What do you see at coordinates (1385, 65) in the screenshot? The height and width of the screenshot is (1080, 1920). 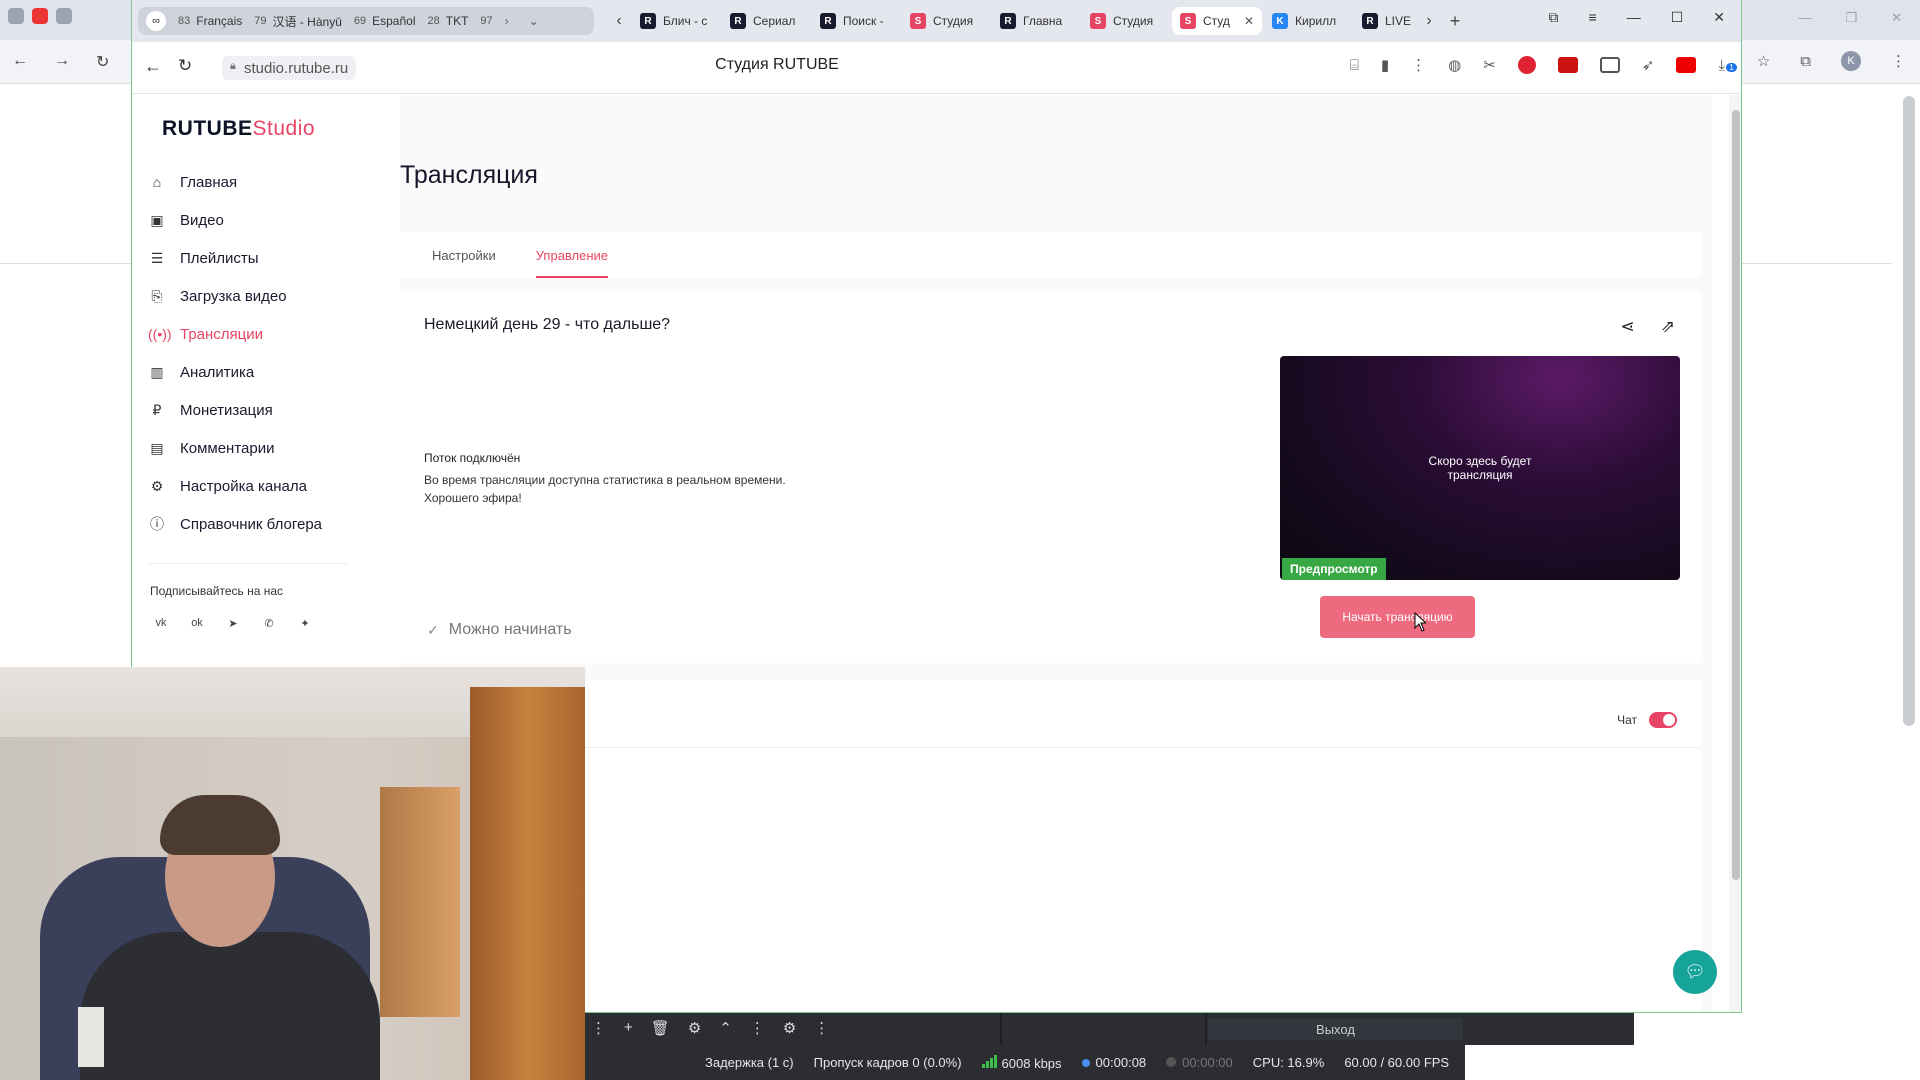 I see `bookmark-icon: ▮` at bounding box center [1385, 65].